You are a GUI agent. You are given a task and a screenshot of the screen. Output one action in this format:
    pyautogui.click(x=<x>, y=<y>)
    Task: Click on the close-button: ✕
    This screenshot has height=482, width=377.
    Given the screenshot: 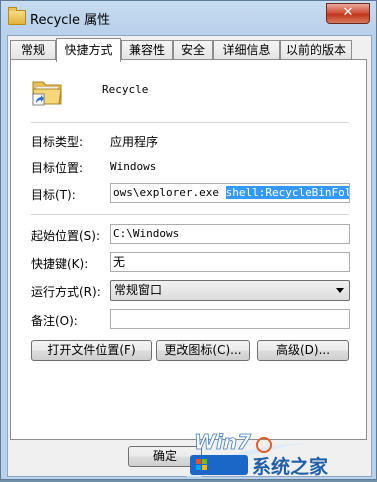 What is the action you would take?
    pyautogui.click(x=348, y=13)
    